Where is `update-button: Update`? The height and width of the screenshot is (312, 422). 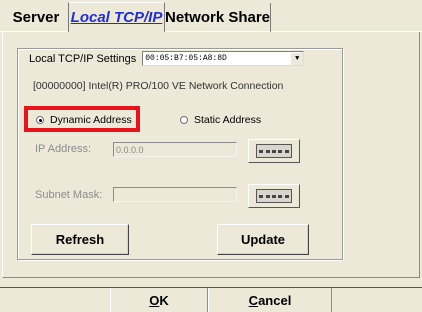
update-button: Update is located at coordinates (263, 239).